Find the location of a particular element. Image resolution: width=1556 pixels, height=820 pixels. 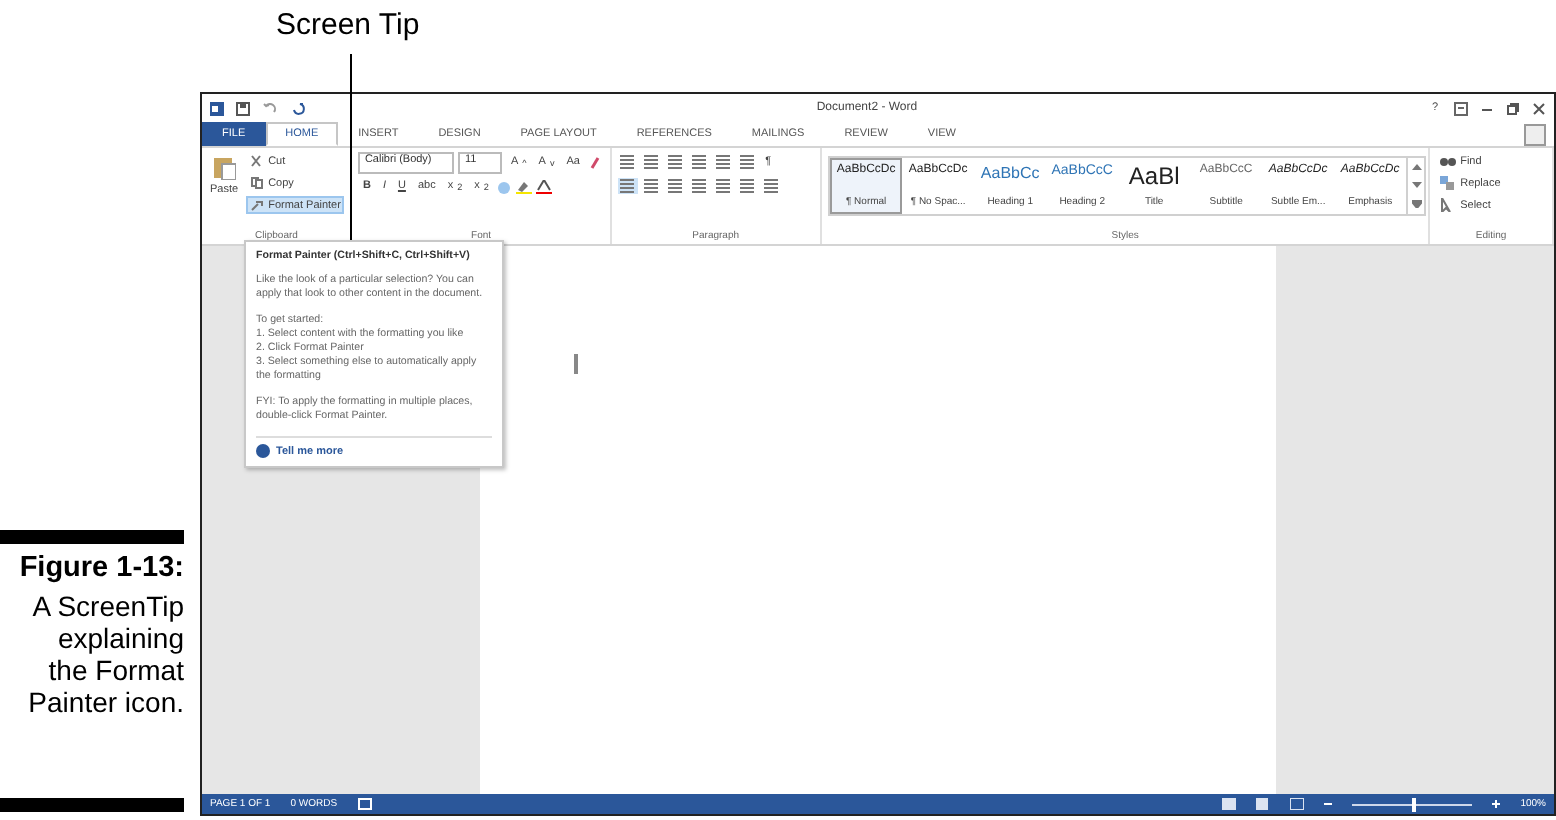

scroll-down-icon is located at coordinates (1416, 185).